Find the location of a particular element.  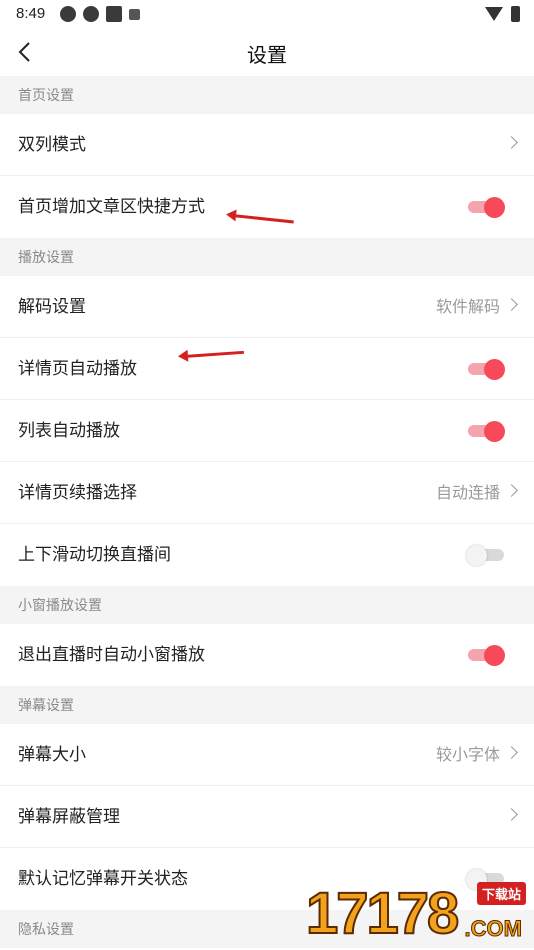

row-value: 软件解码 is located at coordinates (467, 306).